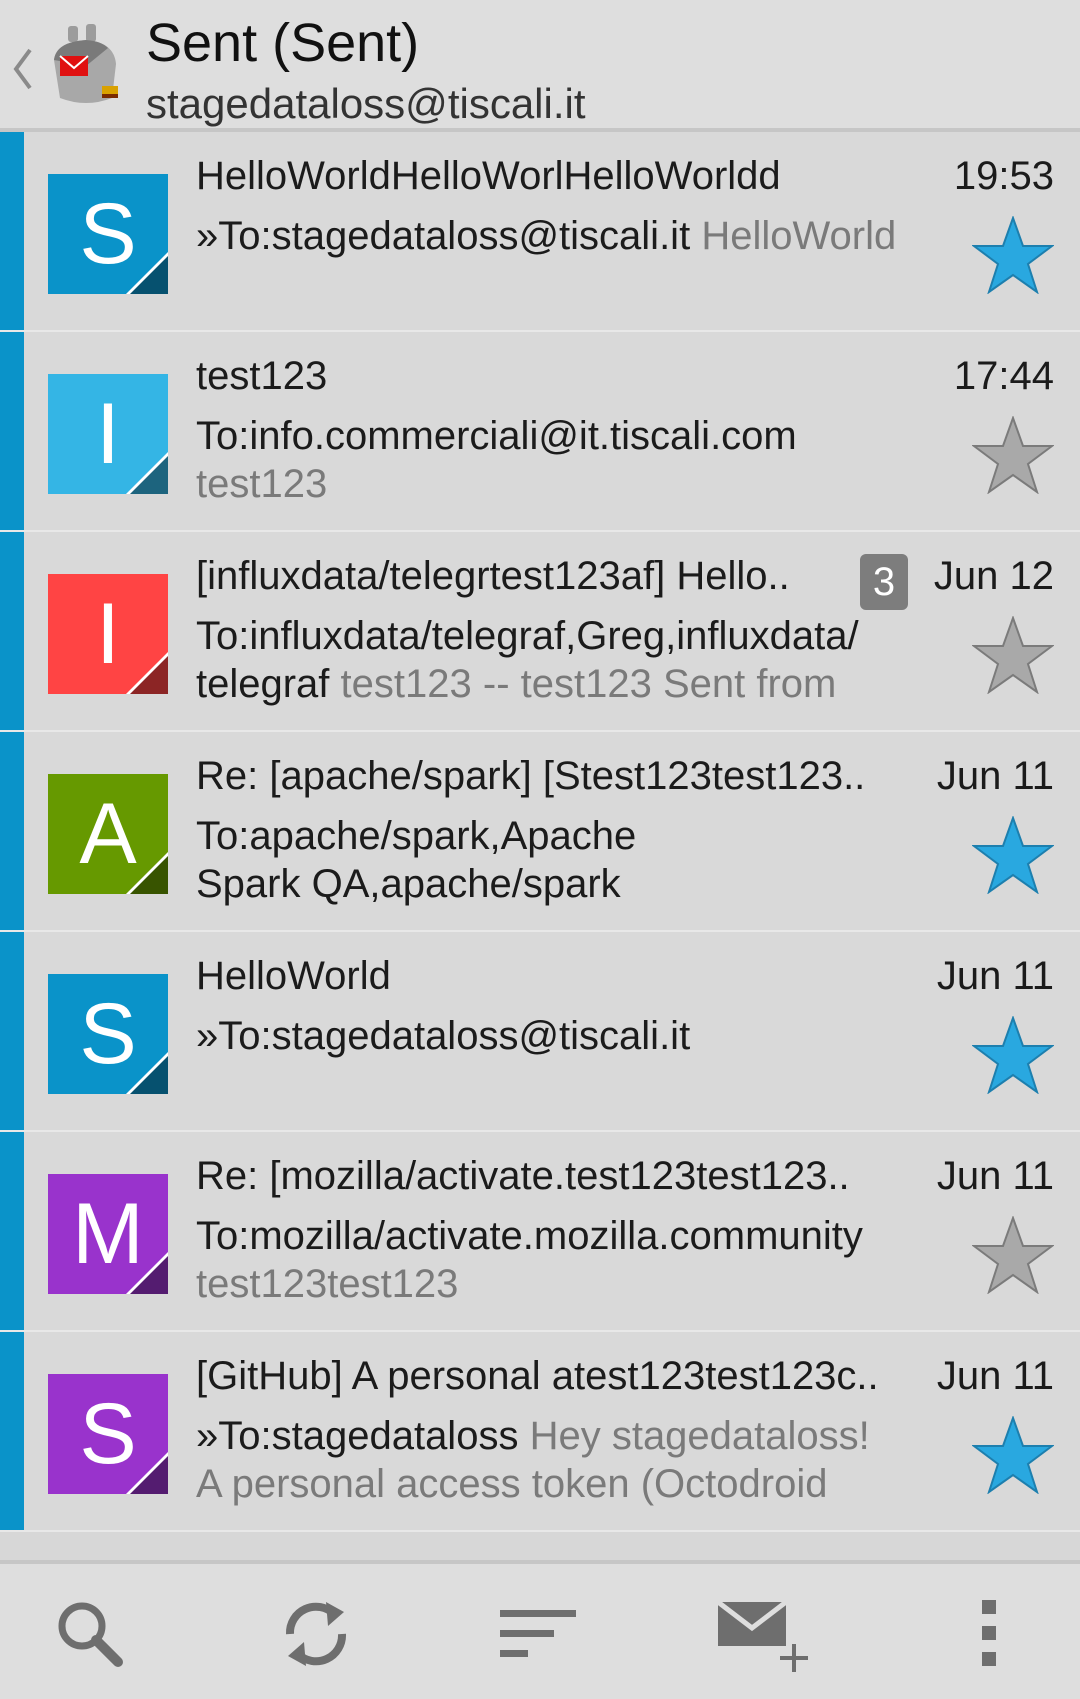  I want to click on message-subject: [GitHub] A personal atest123test123c.., so click(537, 1376).